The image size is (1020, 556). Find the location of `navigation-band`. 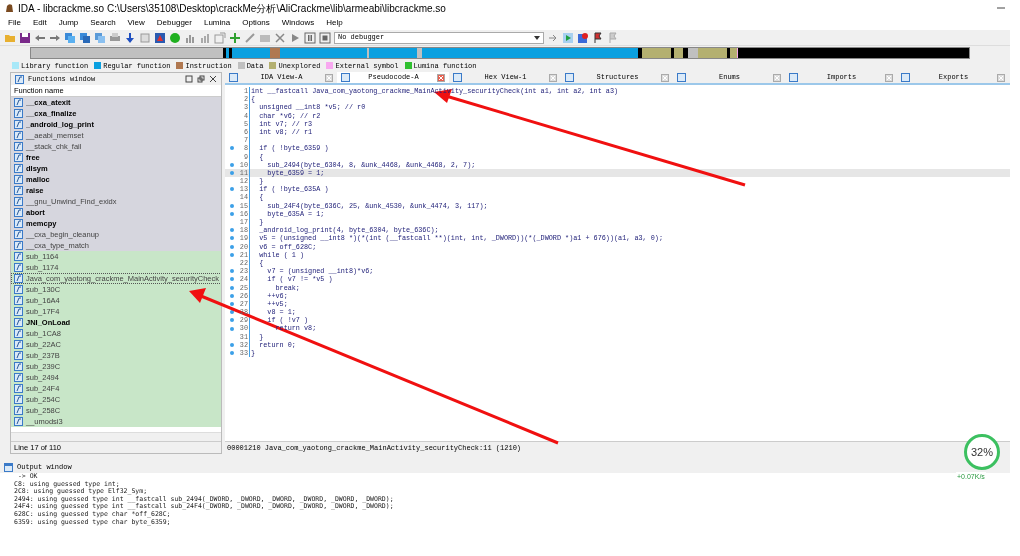

navigation-band is located at coordinates (500, 53).